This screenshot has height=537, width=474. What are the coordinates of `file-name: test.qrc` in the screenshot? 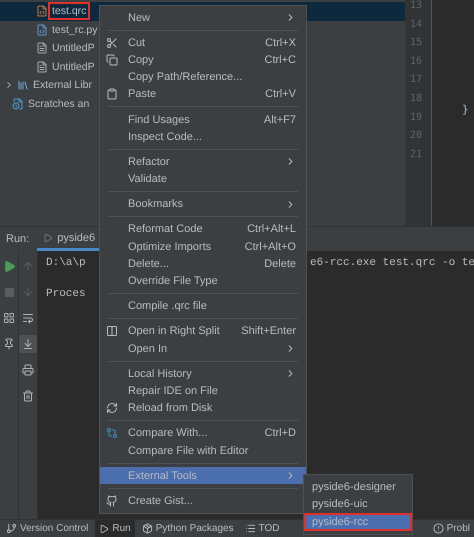 It's located at (69, 11).